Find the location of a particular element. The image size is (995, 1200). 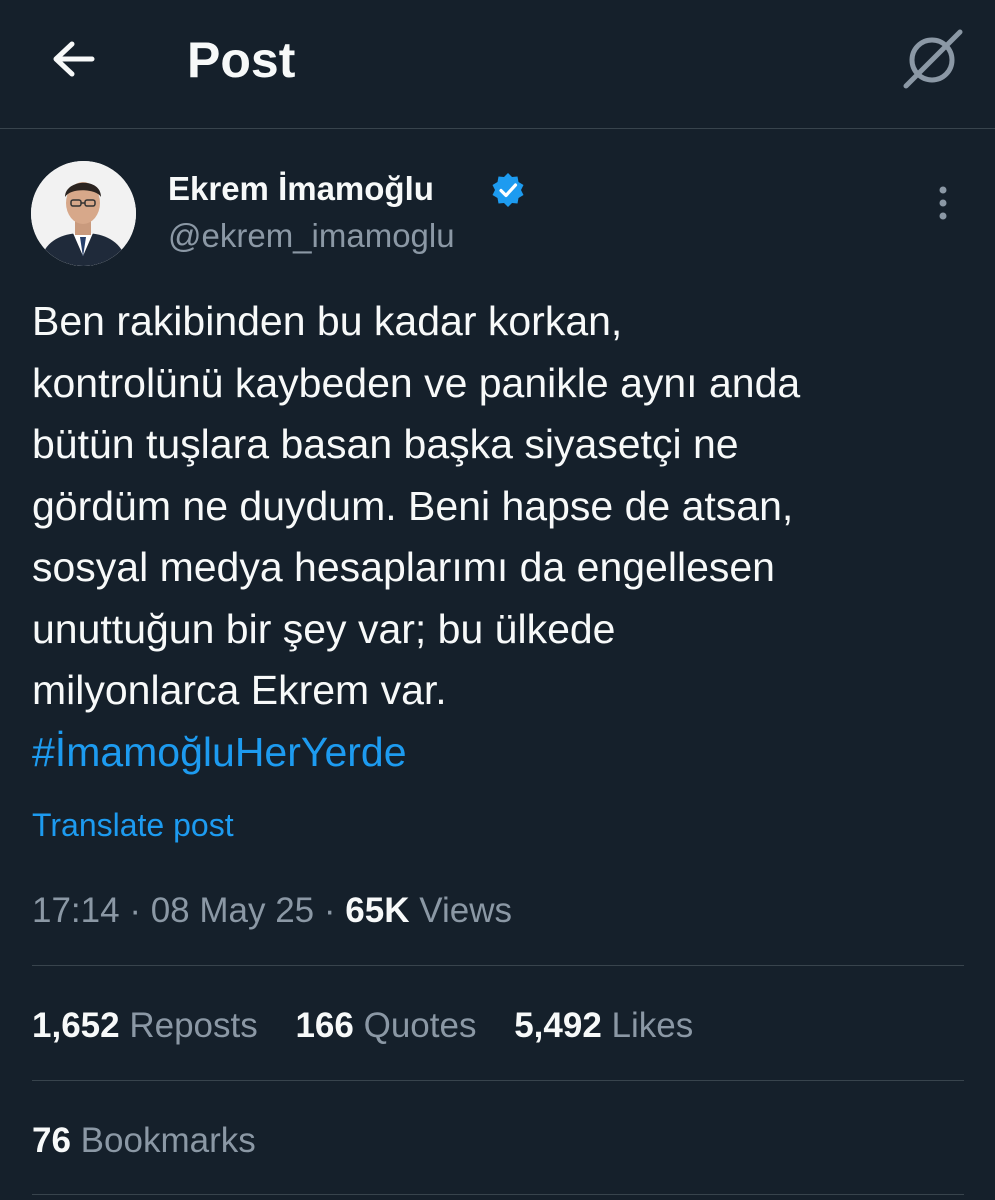

post-text-line: Ben rakibinden bu kadar korkan, is located at coordinates (327, 321).